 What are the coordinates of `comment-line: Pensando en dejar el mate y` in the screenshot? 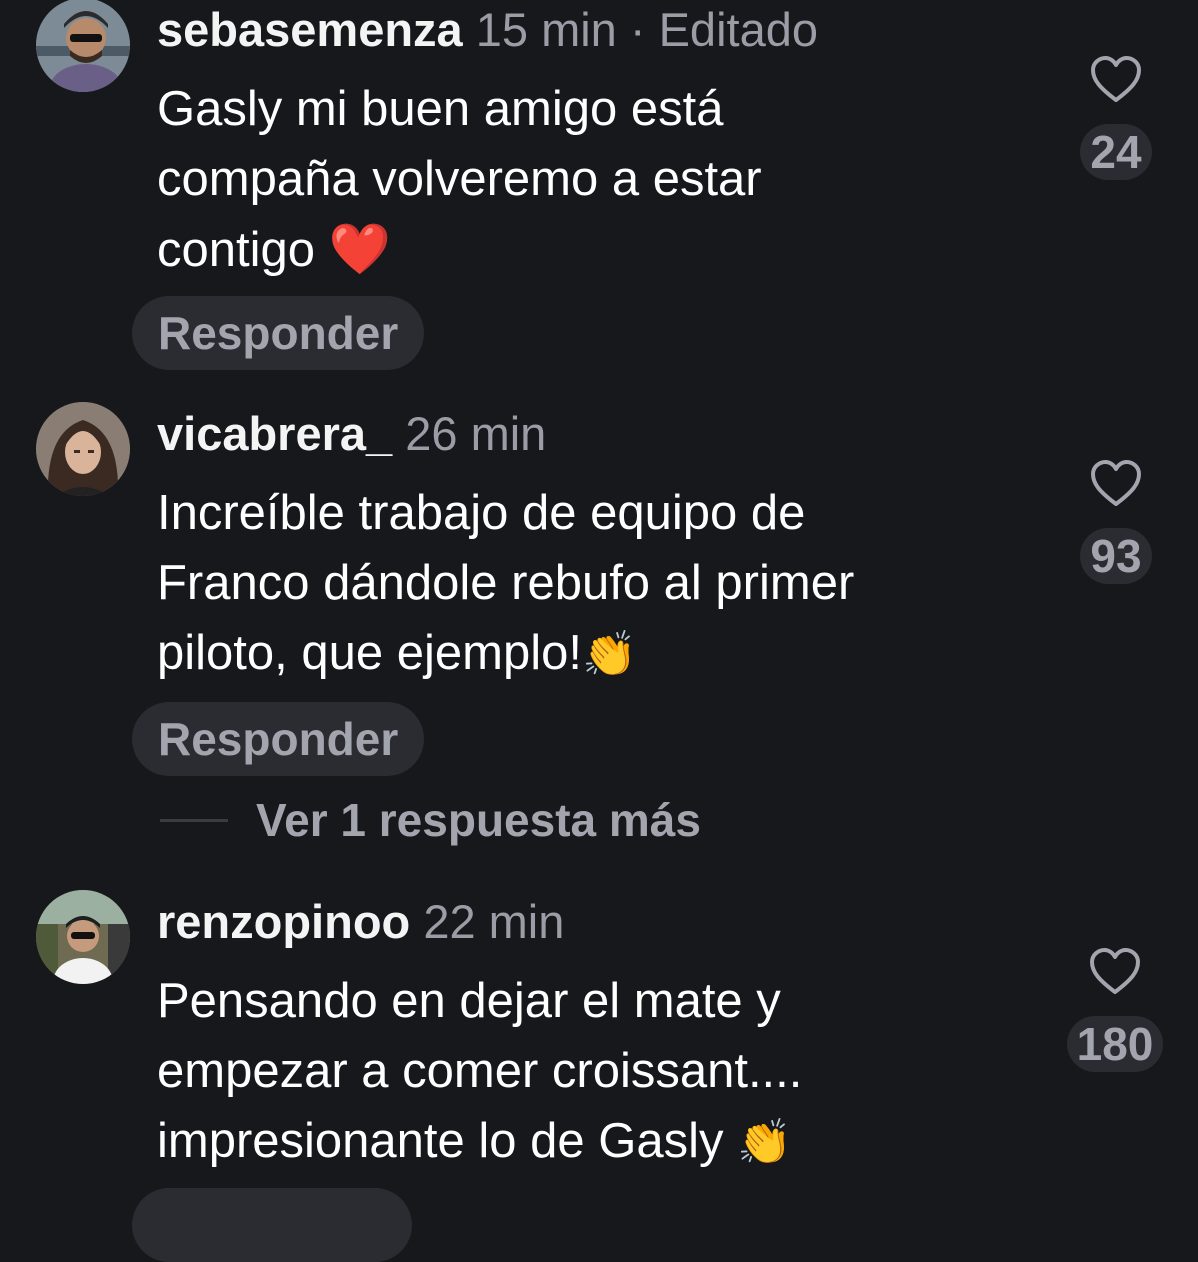 It's located at (469, 1001).